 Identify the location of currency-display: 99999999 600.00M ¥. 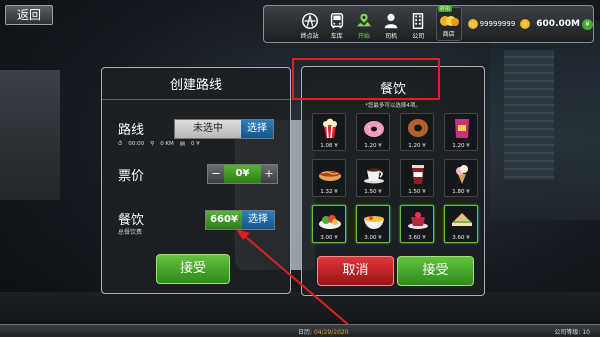
(530, 24).